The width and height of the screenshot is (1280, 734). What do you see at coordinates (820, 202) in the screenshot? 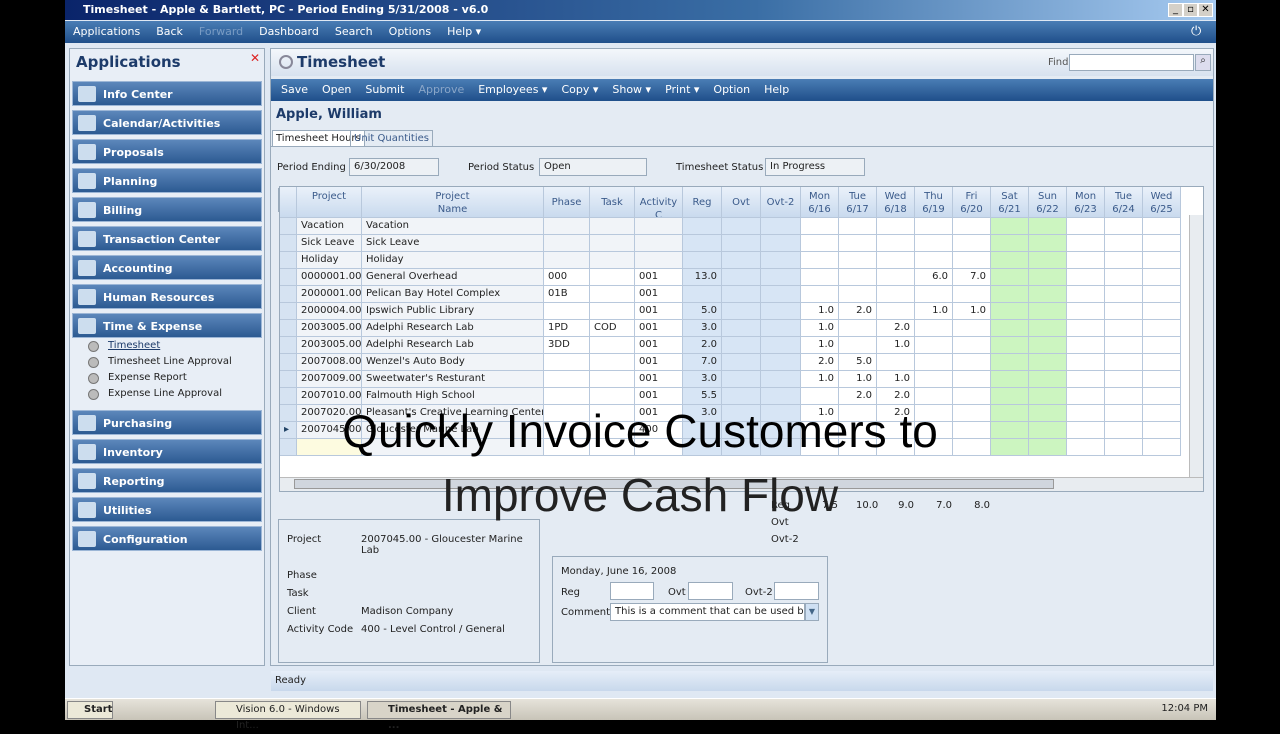
I see `column-header: Mon 6/16` at bounding box center [820, 202].